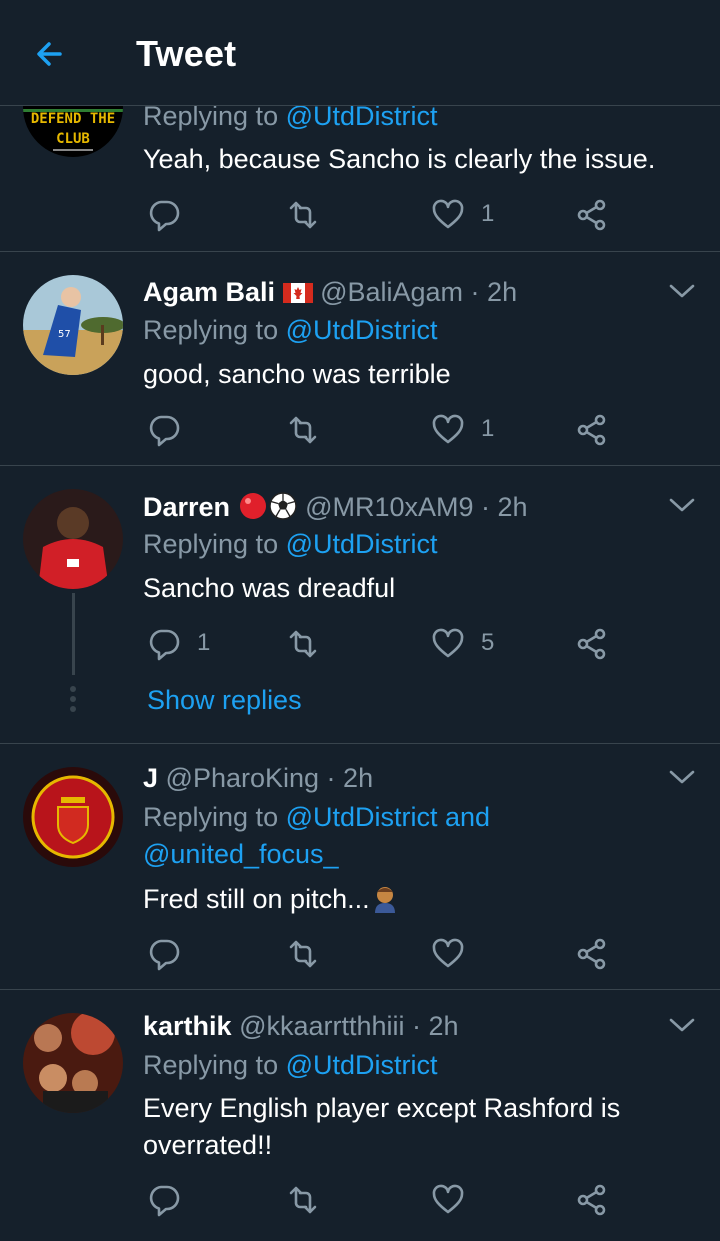  What do you see at coordinates (73, 139) in the screenshot?
I see `avatar-text-line2: CLUB` at bounding box center [73, 139].